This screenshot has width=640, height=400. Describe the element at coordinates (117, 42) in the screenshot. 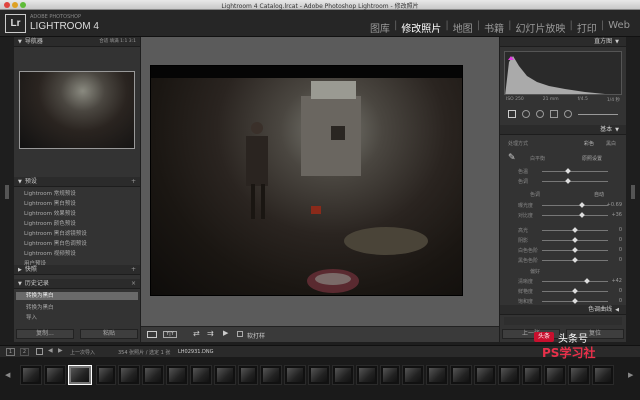

I see `zoom-options: 合适 填满 1:1 3:1` at that location.